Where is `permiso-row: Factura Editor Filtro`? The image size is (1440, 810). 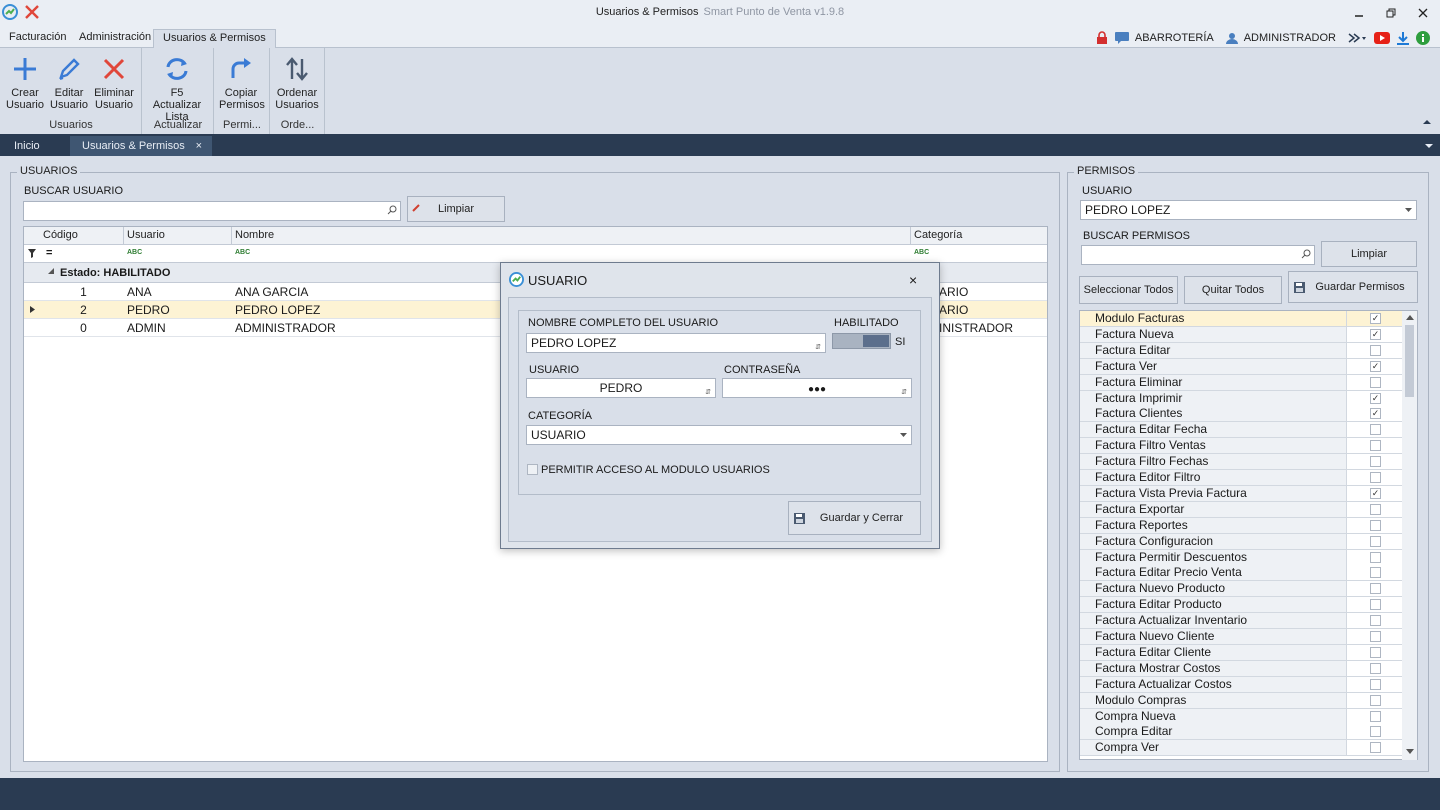 permiso-row: Factura Editor Filtro is located at coordinates (1241, 478).